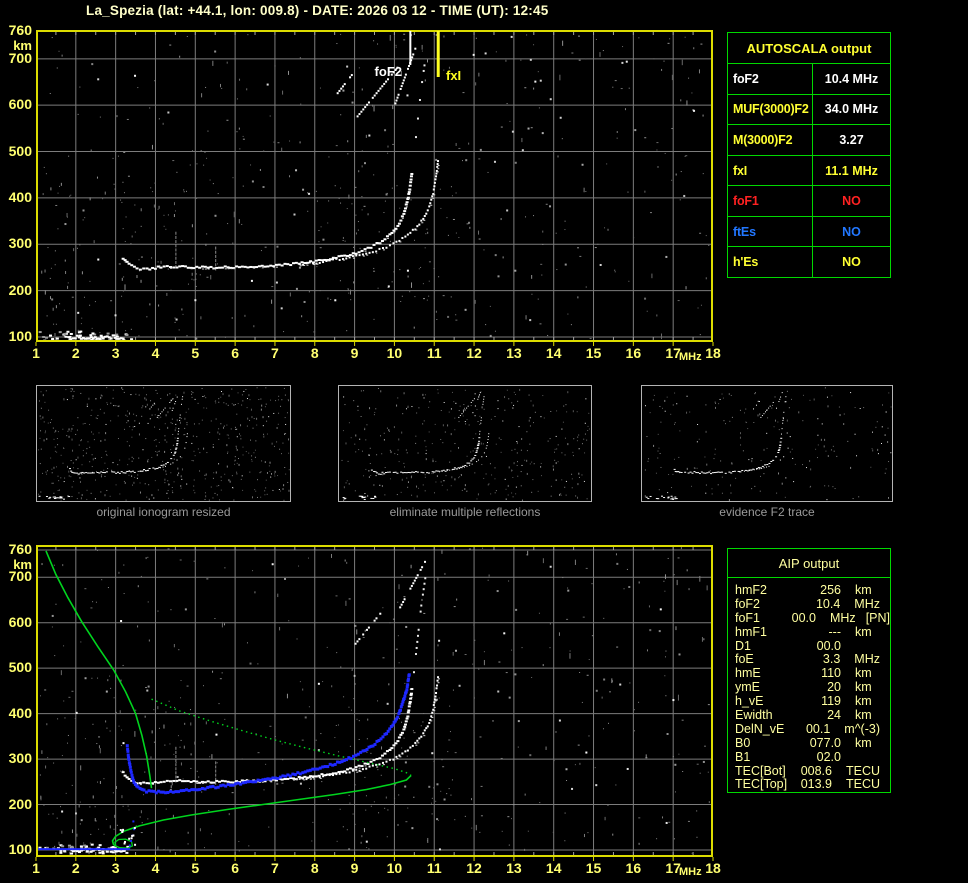 This screenshot has height=883, width=968. What do you see at coordinates (751, 631) in the screenshot?
I see `aip-label: hmF1` at bounding box center [751, 631].